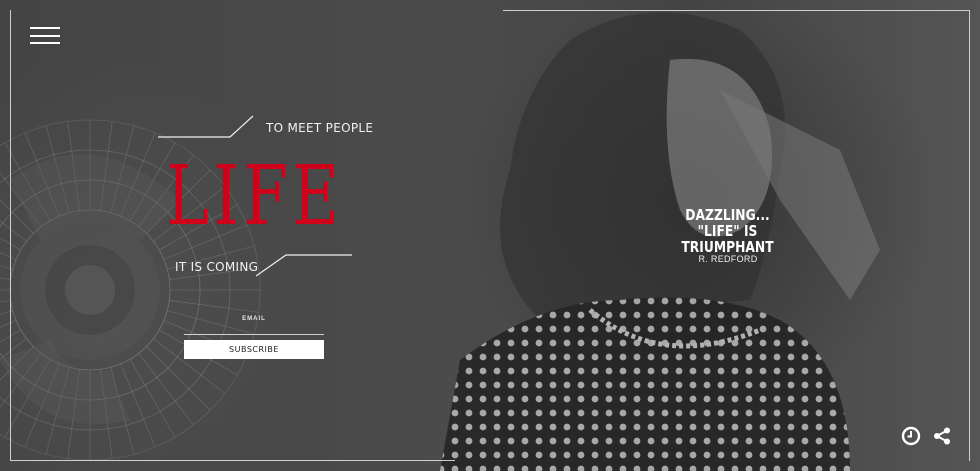 The height and width of the screenshot is (471, 980). Describe the element at coordinates (911, 436) in the screenshot. I see `clock-icon` at that location.